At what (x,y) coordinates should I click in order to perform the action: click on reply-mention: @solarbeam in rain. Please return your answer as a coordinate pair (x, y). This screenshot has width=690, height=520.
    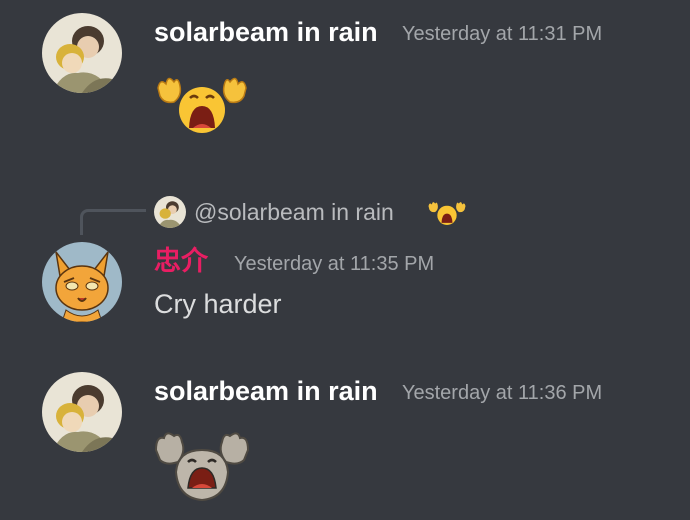
    Looking at the image, I should click on (294, 212).